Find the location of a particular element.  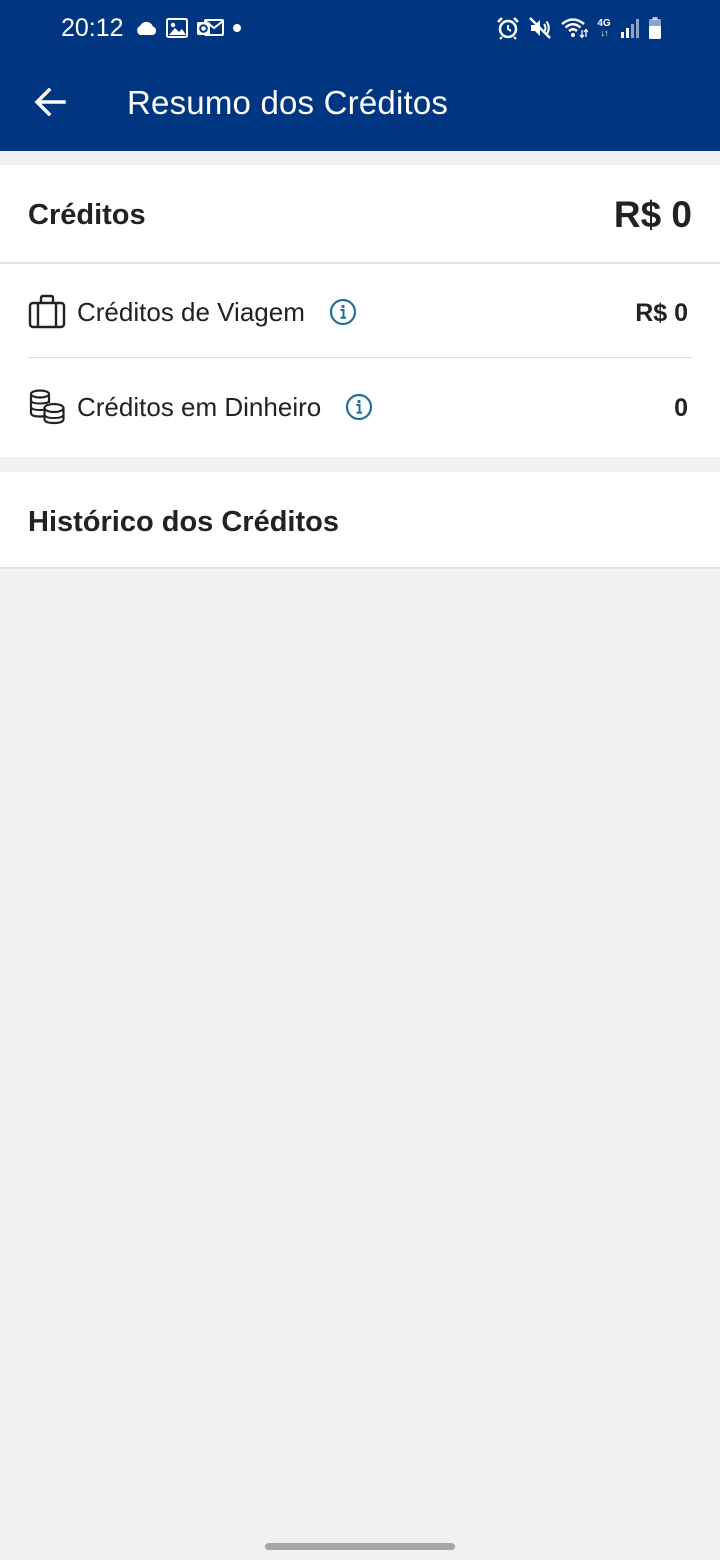

mute-icon is located at coordinates (540, 28).